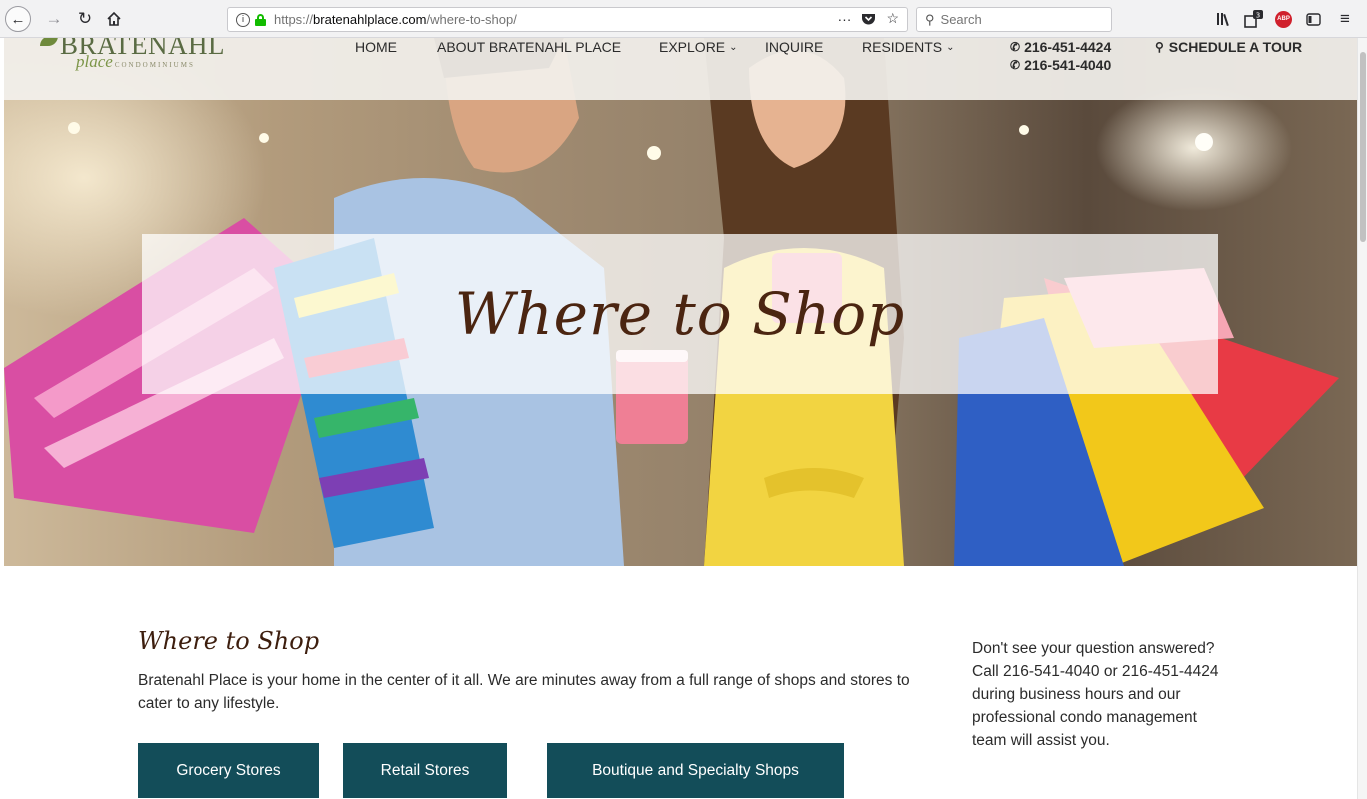  I want to click on logo-subtitle: place CONDOMINIUMS, so click(135, 62).